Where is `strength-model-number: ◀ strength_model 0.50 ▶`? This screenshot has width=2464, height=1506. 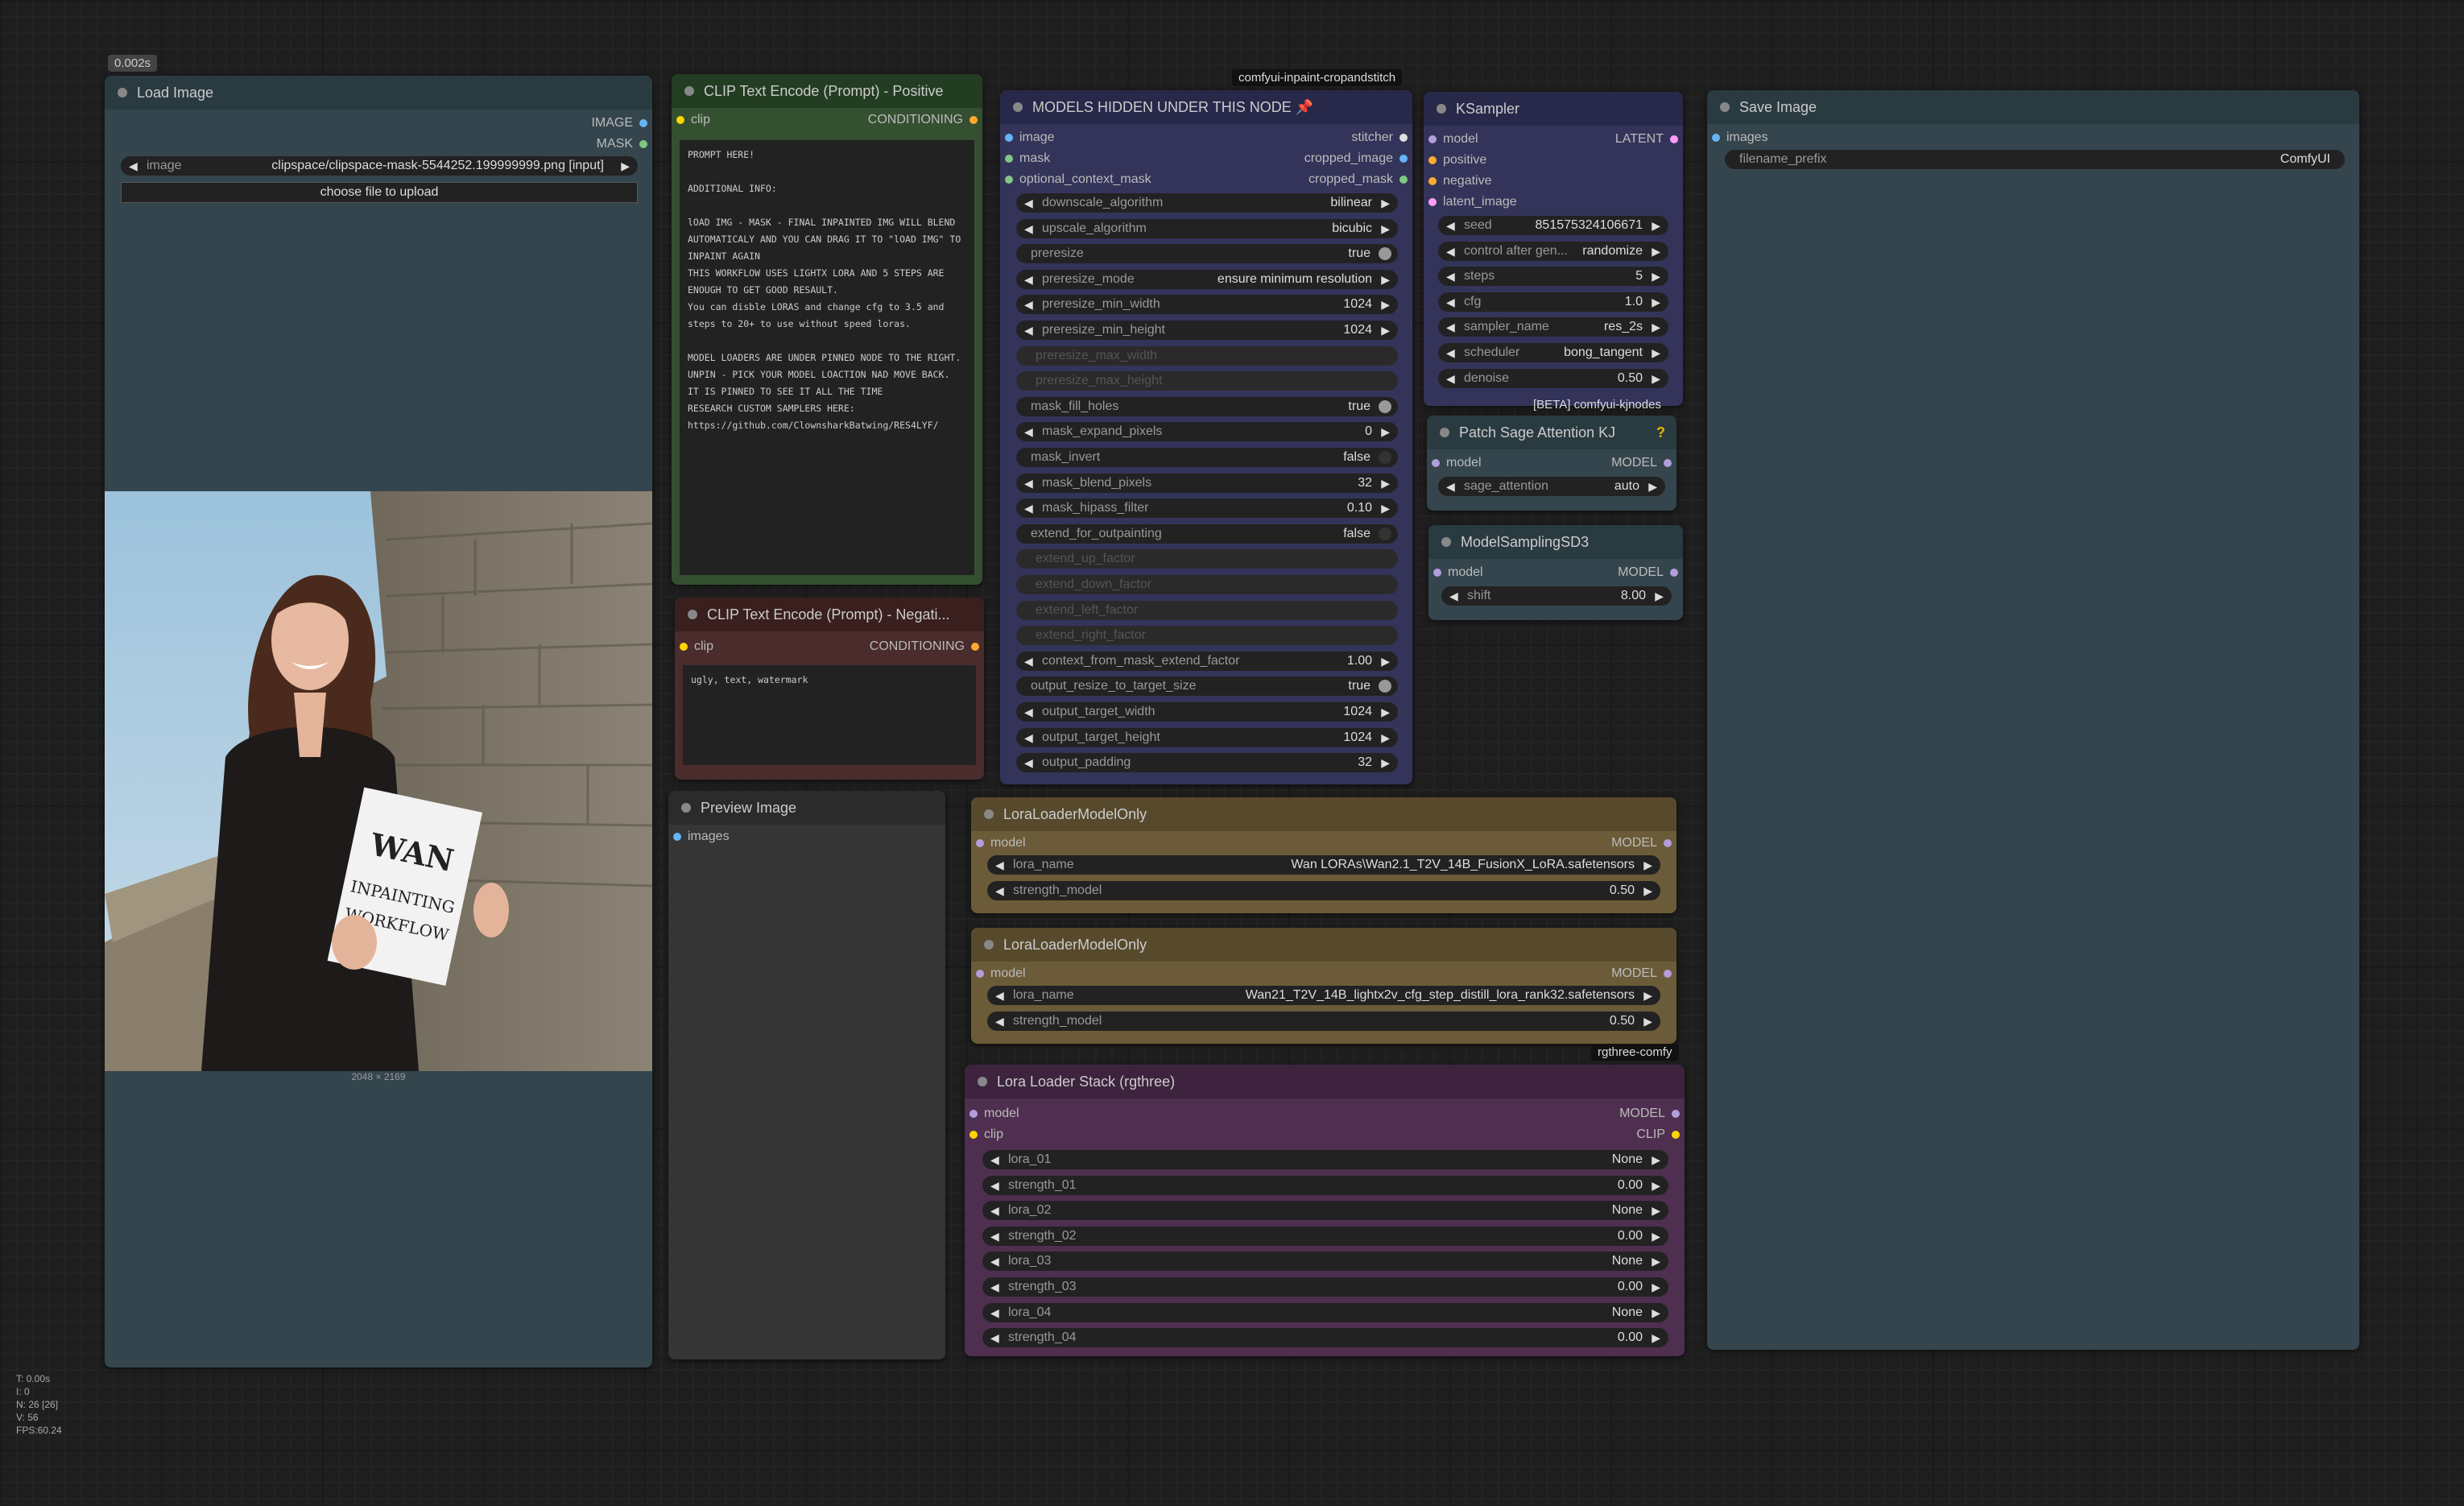 strength-model-number: ◀ strength_model 0.50 ▶ is located at coordinates (1323, 890).